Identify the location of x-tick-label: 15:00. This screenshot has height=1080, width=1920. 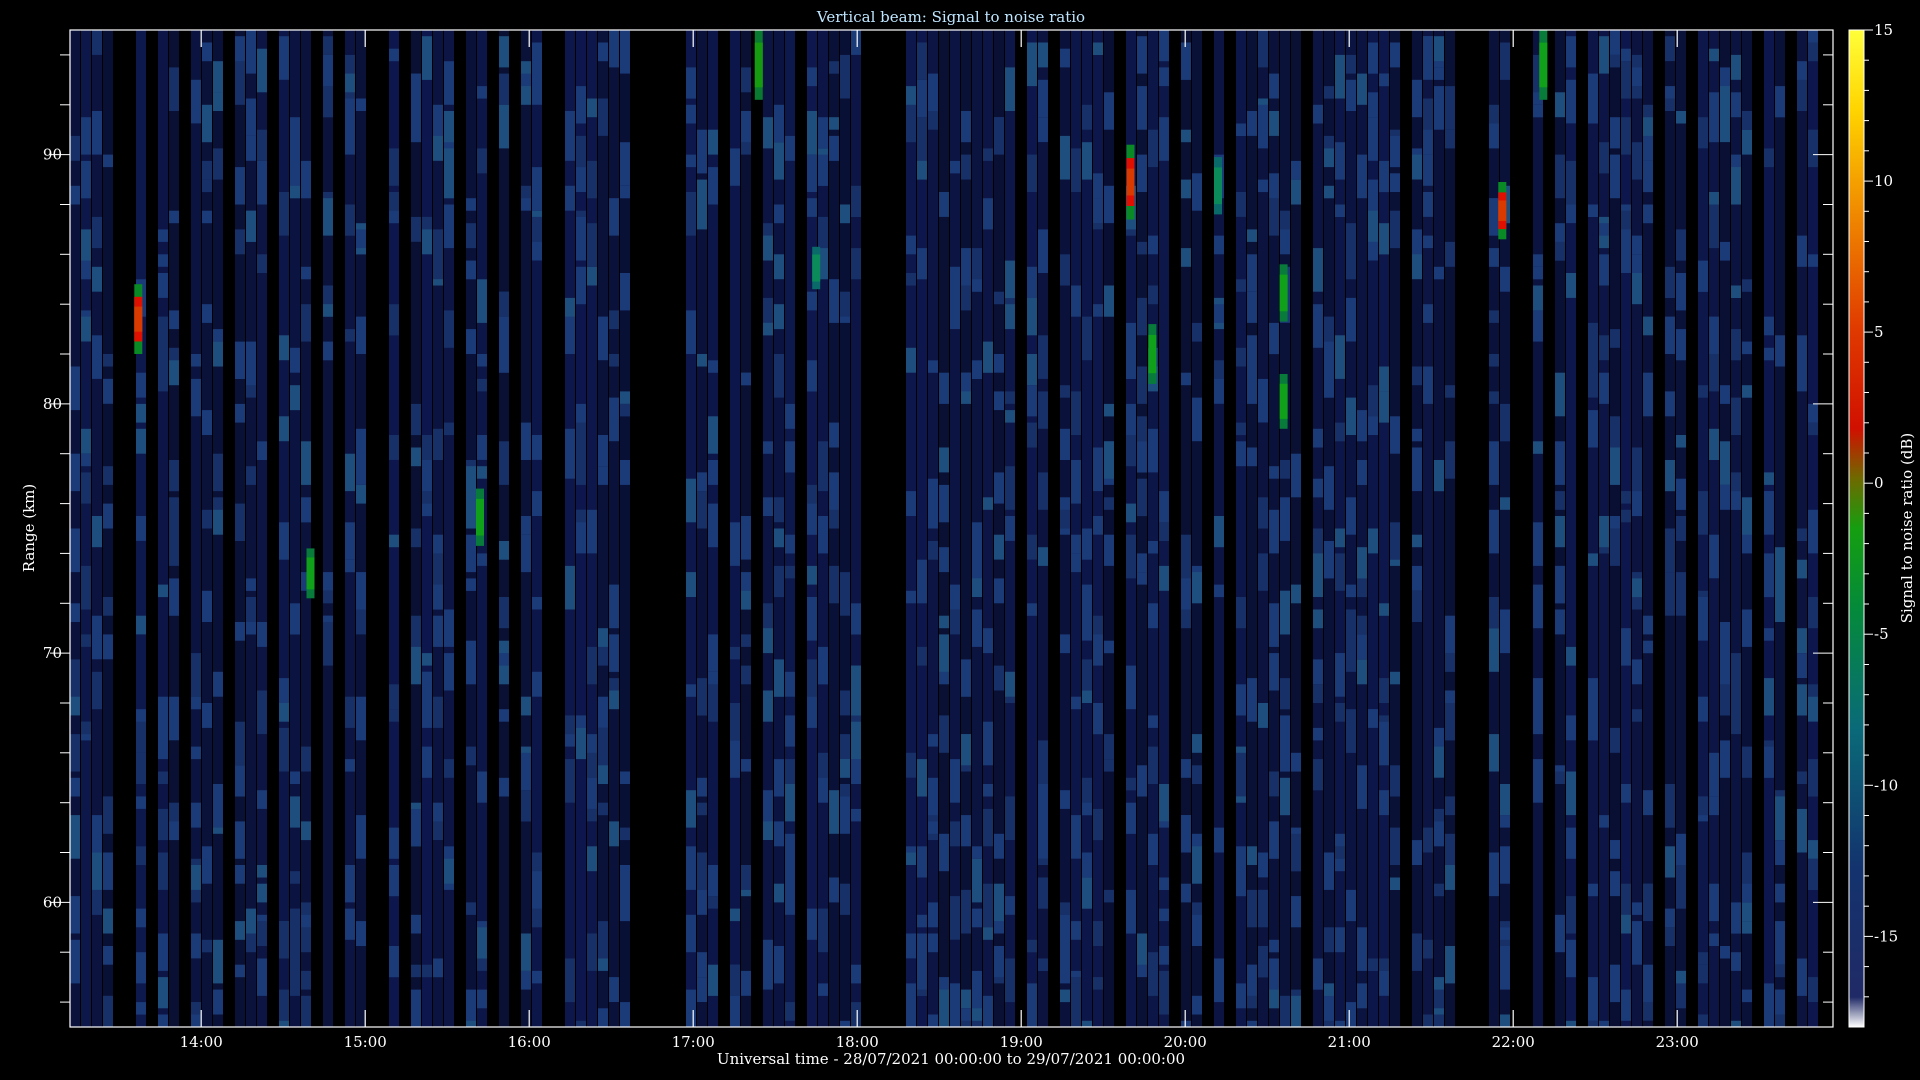
(365, 1042).